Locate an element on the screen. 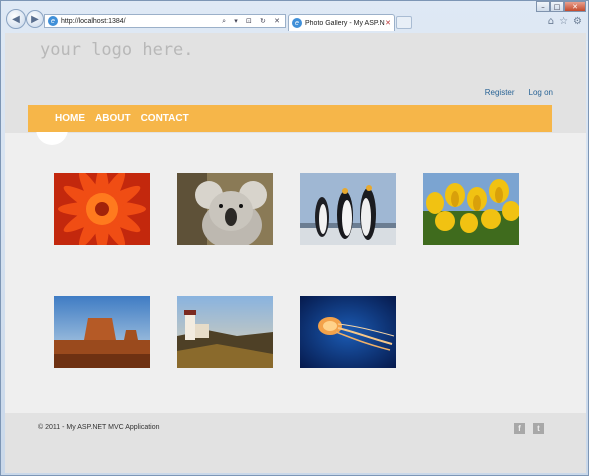 The image size is (589, 476). close-window-button: ✕ is located at coordinates (575, 6).